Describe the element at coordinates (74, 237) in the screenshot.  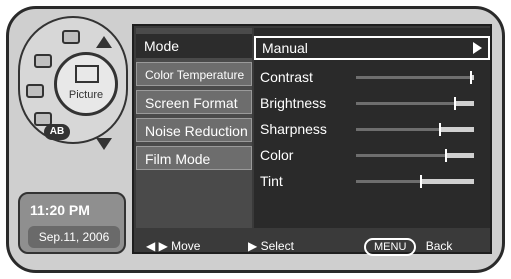
I see `clock-date: Sep.11, 2006` at that location.